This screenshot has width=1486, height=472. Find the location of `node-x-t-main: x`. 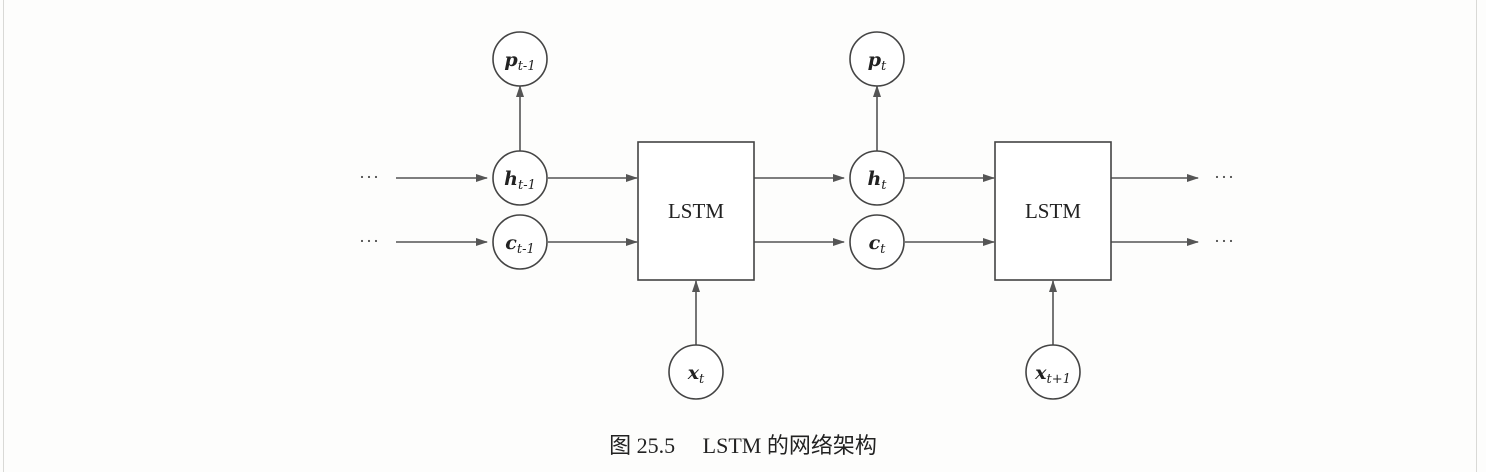

node-x-t-main: x is located at coordinates (693, 373).